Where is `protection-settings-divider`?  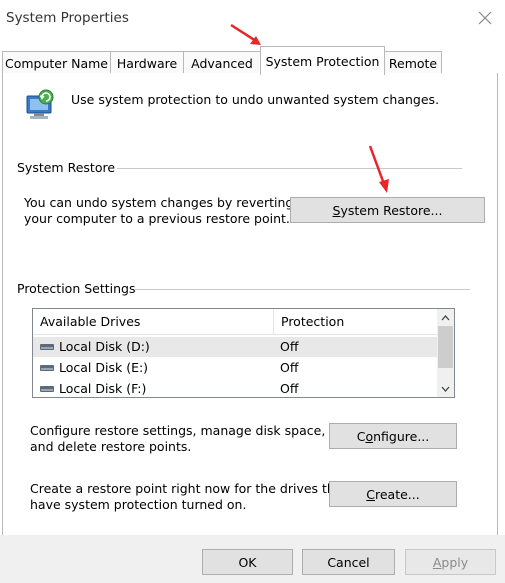
protection-settings-divider is located at coordinates (302, 289).